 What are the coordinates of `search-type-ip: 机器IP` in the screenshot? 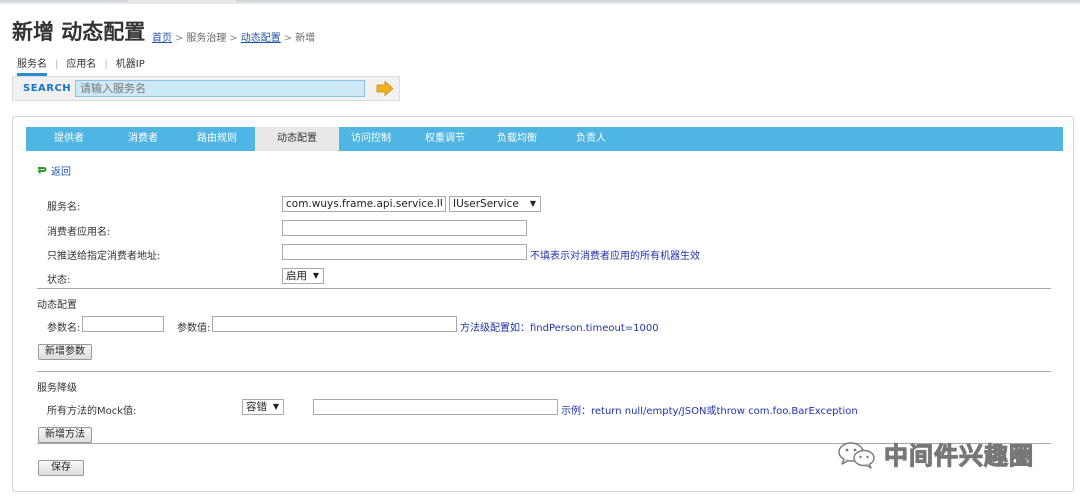 It's located at (130, 64).